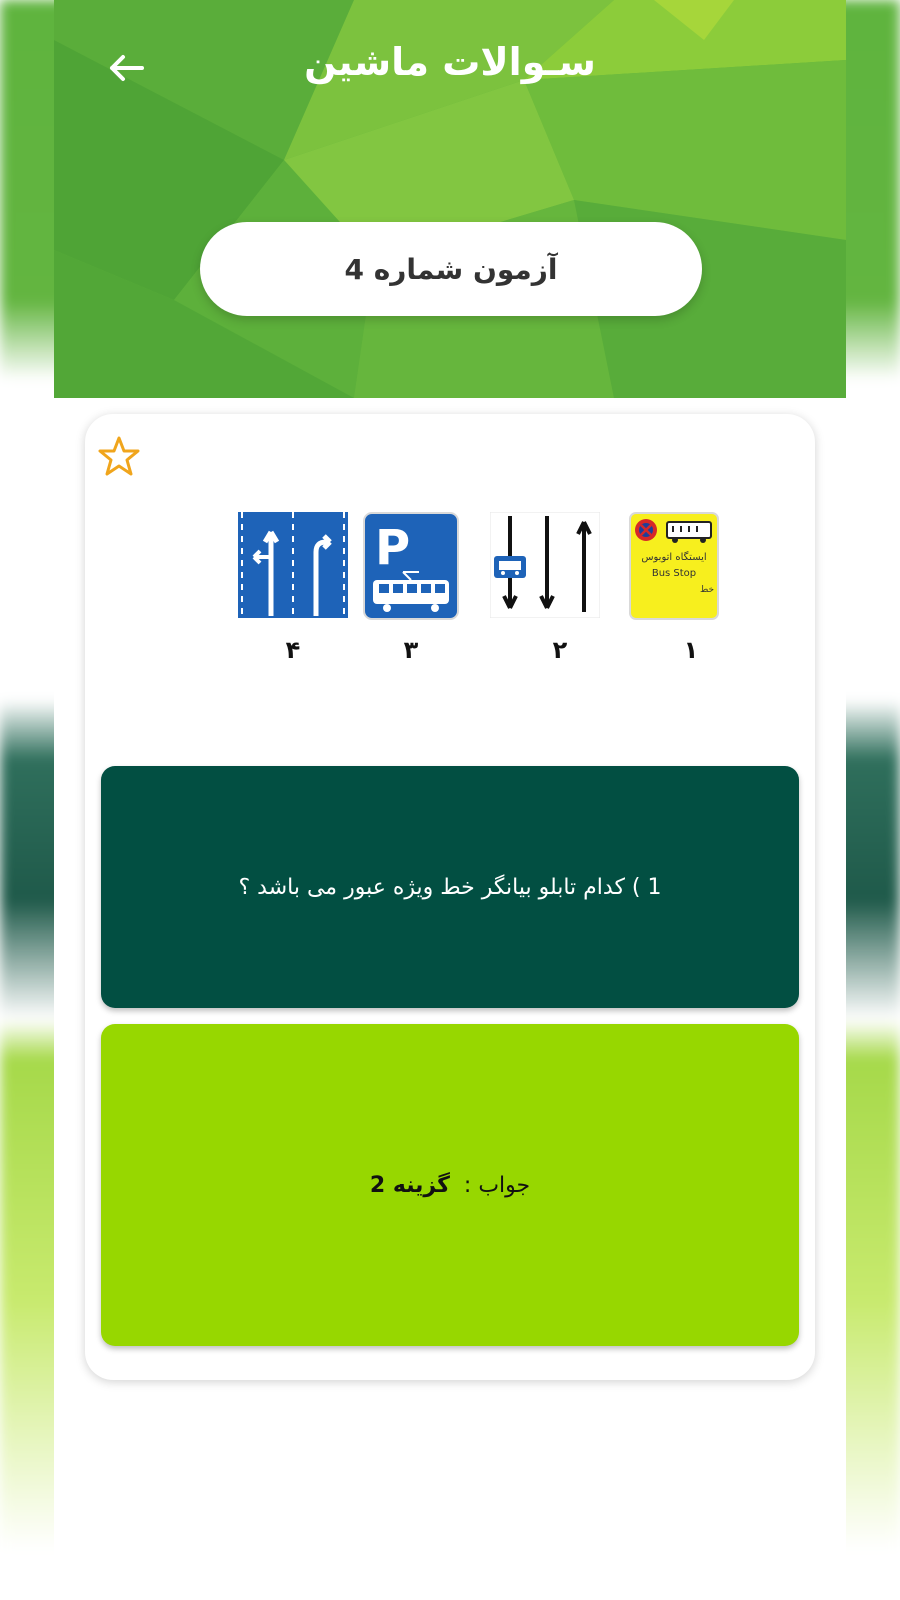 The height and width of the screenshot is (1600, 900). Describe the element at coordinates (674, 566) in the screenshot. I see `bus-stop-sign: ایستگاه اتوبوس Bus Stop خط` at that location.